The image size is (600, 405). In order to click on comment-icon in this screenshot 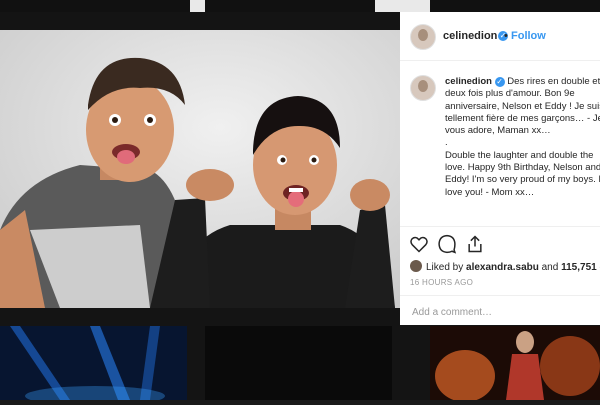, I will do `click(447, 244)`.